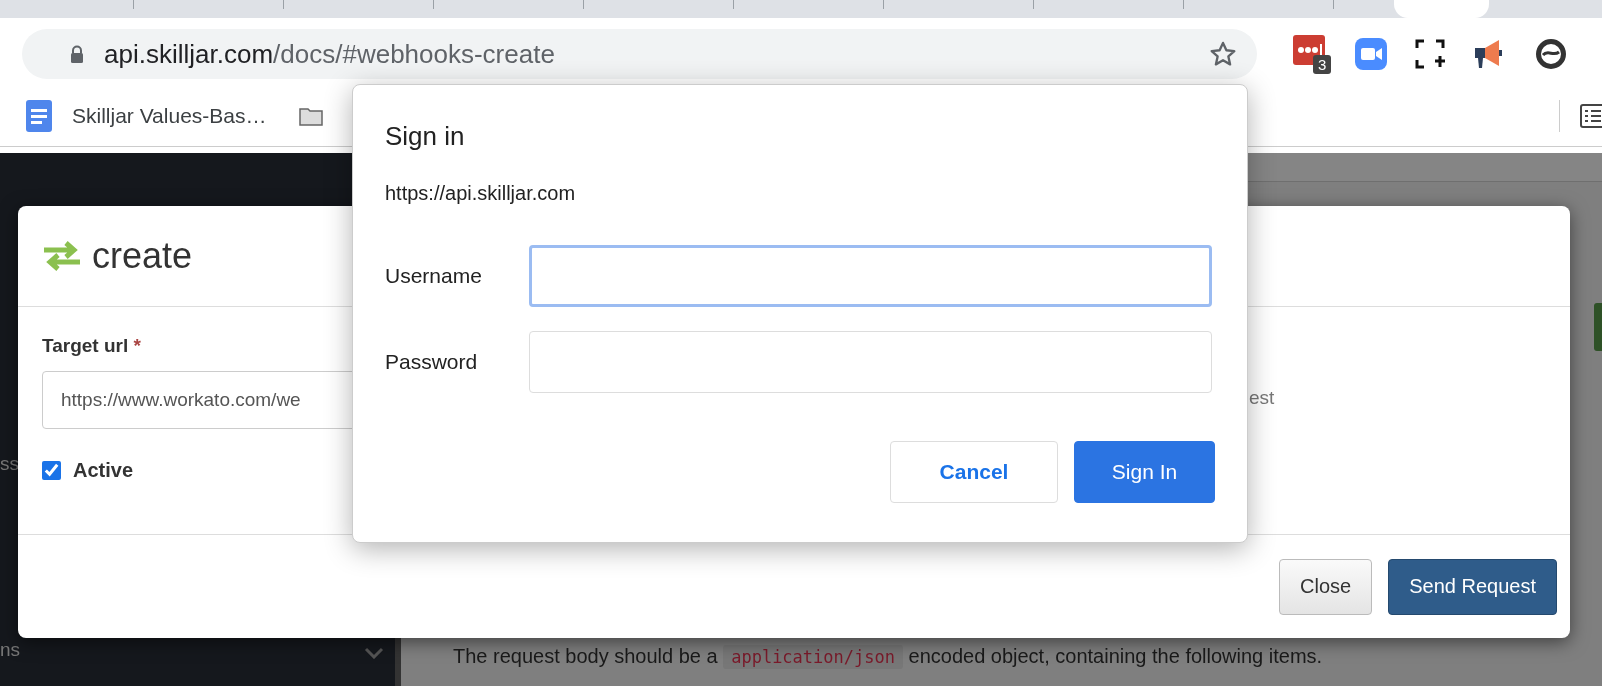 This screenshot has height=686, width=1602. I want to click on lock-icon, so click(77, 54).